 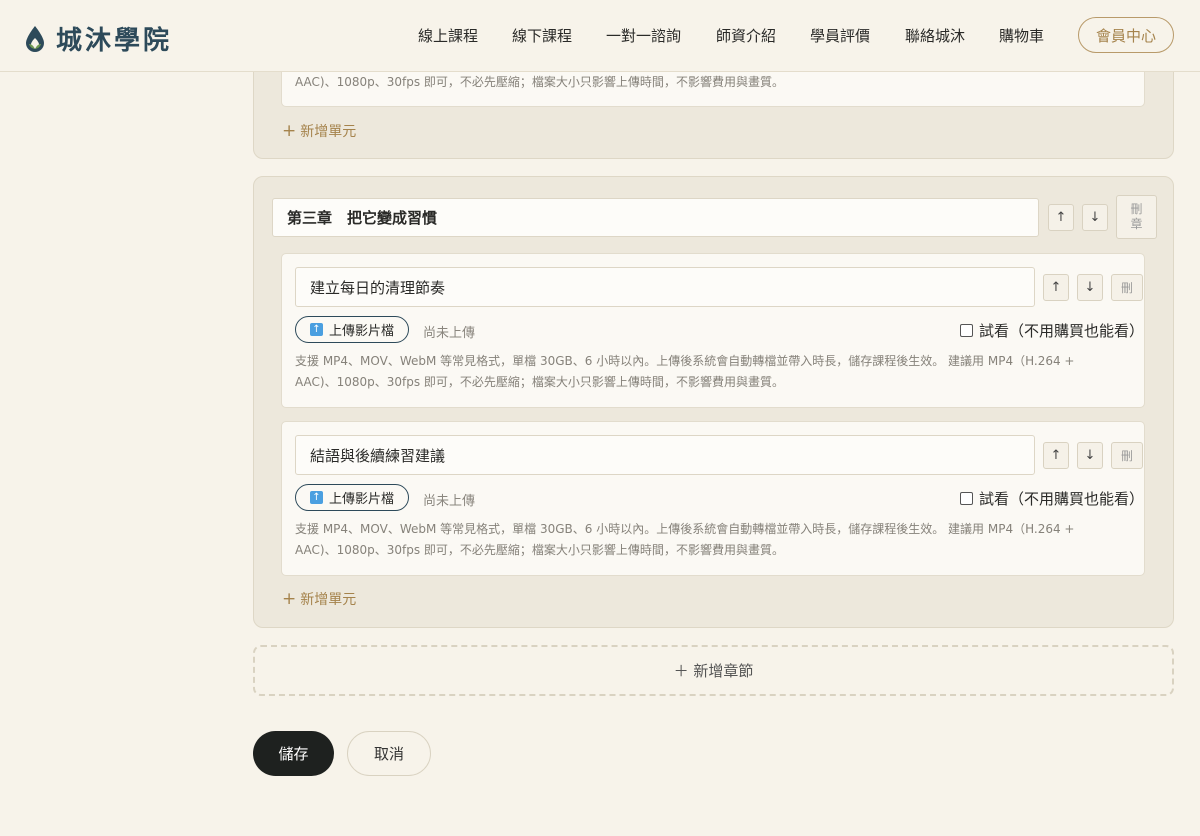 I want to click on nav-teachers: 師資介紹, so click(x=746, y=35).